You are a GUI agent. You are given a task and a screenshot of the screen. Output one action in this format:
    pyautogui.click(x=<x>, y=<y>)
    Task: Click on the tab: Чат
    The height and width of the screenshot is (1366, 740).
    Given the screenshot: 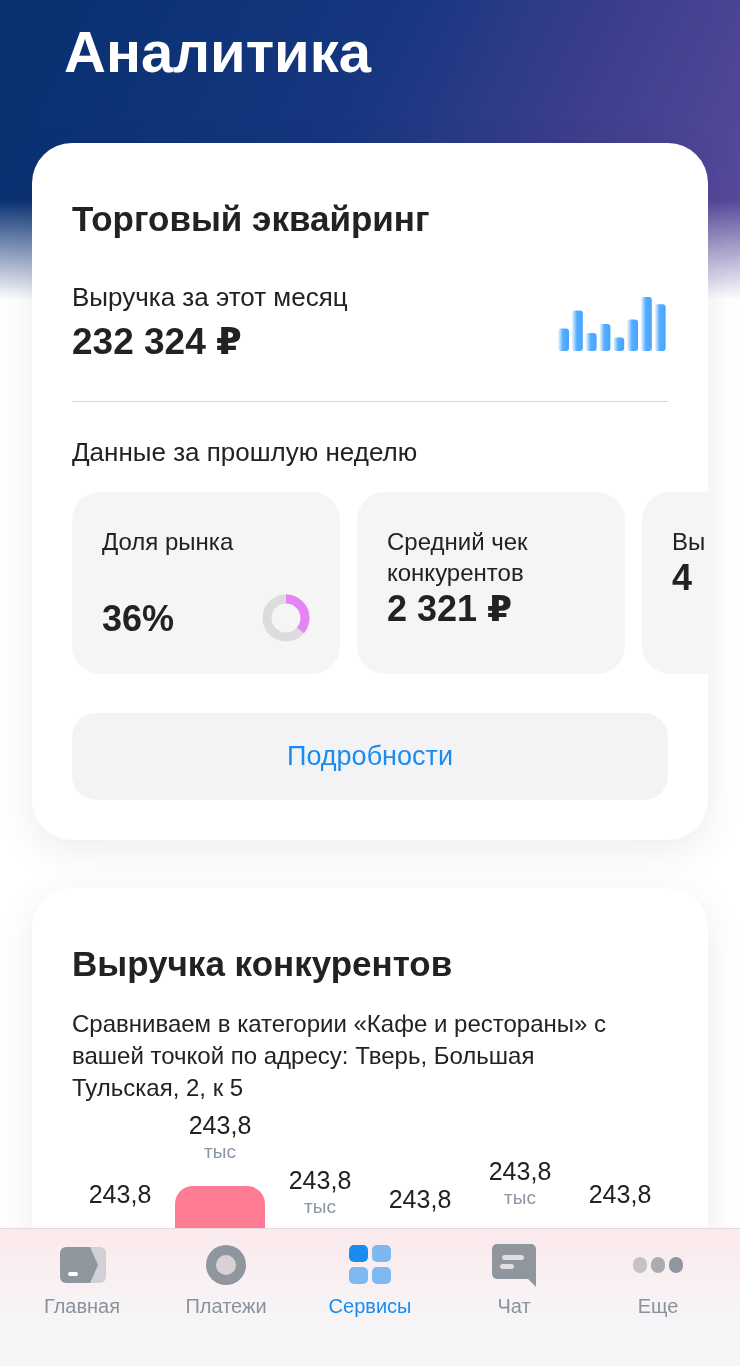 What is the action you would take?
    pyautogui.click(x=514, y=1304)
    